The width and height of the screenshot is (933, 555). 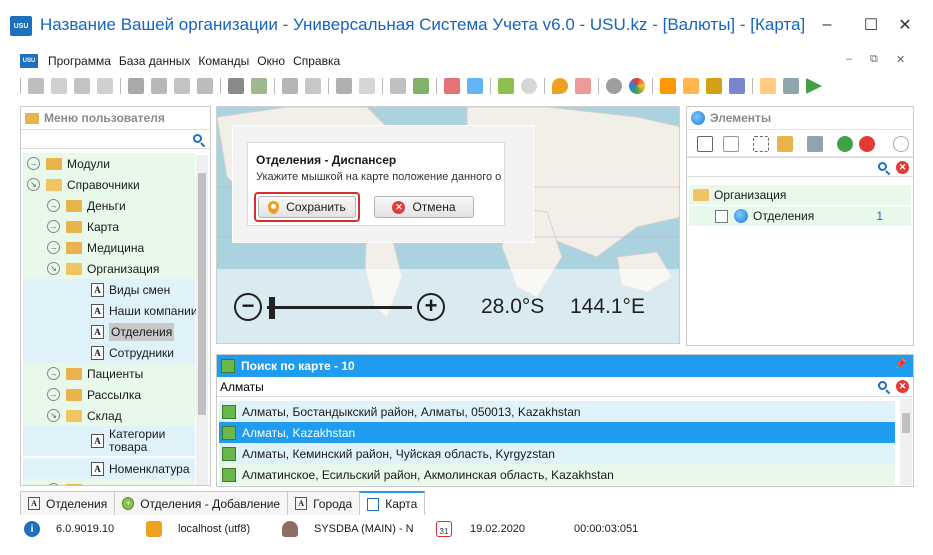 What do you see at coordinates (785, 144) in the screenshot?
I see `folder-open-icon` at bounding box center [785, 144].